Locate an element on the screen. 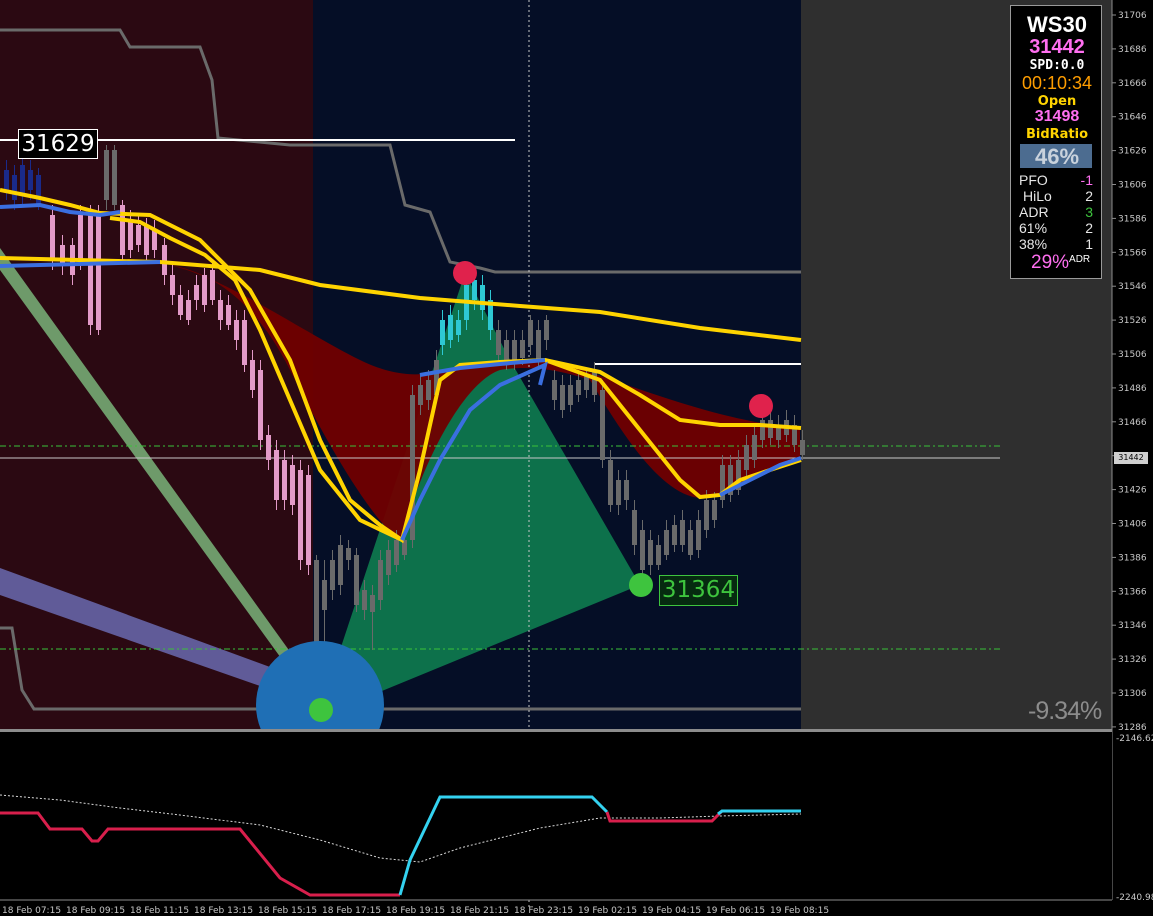  time-axis-label: 18 Feb 15:15 is located at coordinates (287, 911).